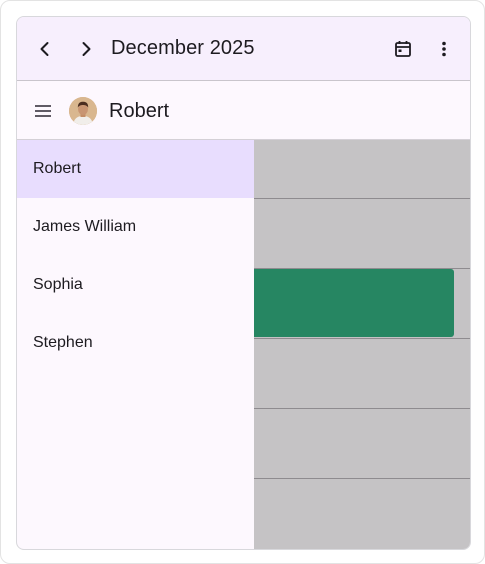 The height and width of the screenshot is (564, 485). Describe the element at coordinates (63, 342) in the screenshot. I see `drawer-item-label: Stephen` at that location.